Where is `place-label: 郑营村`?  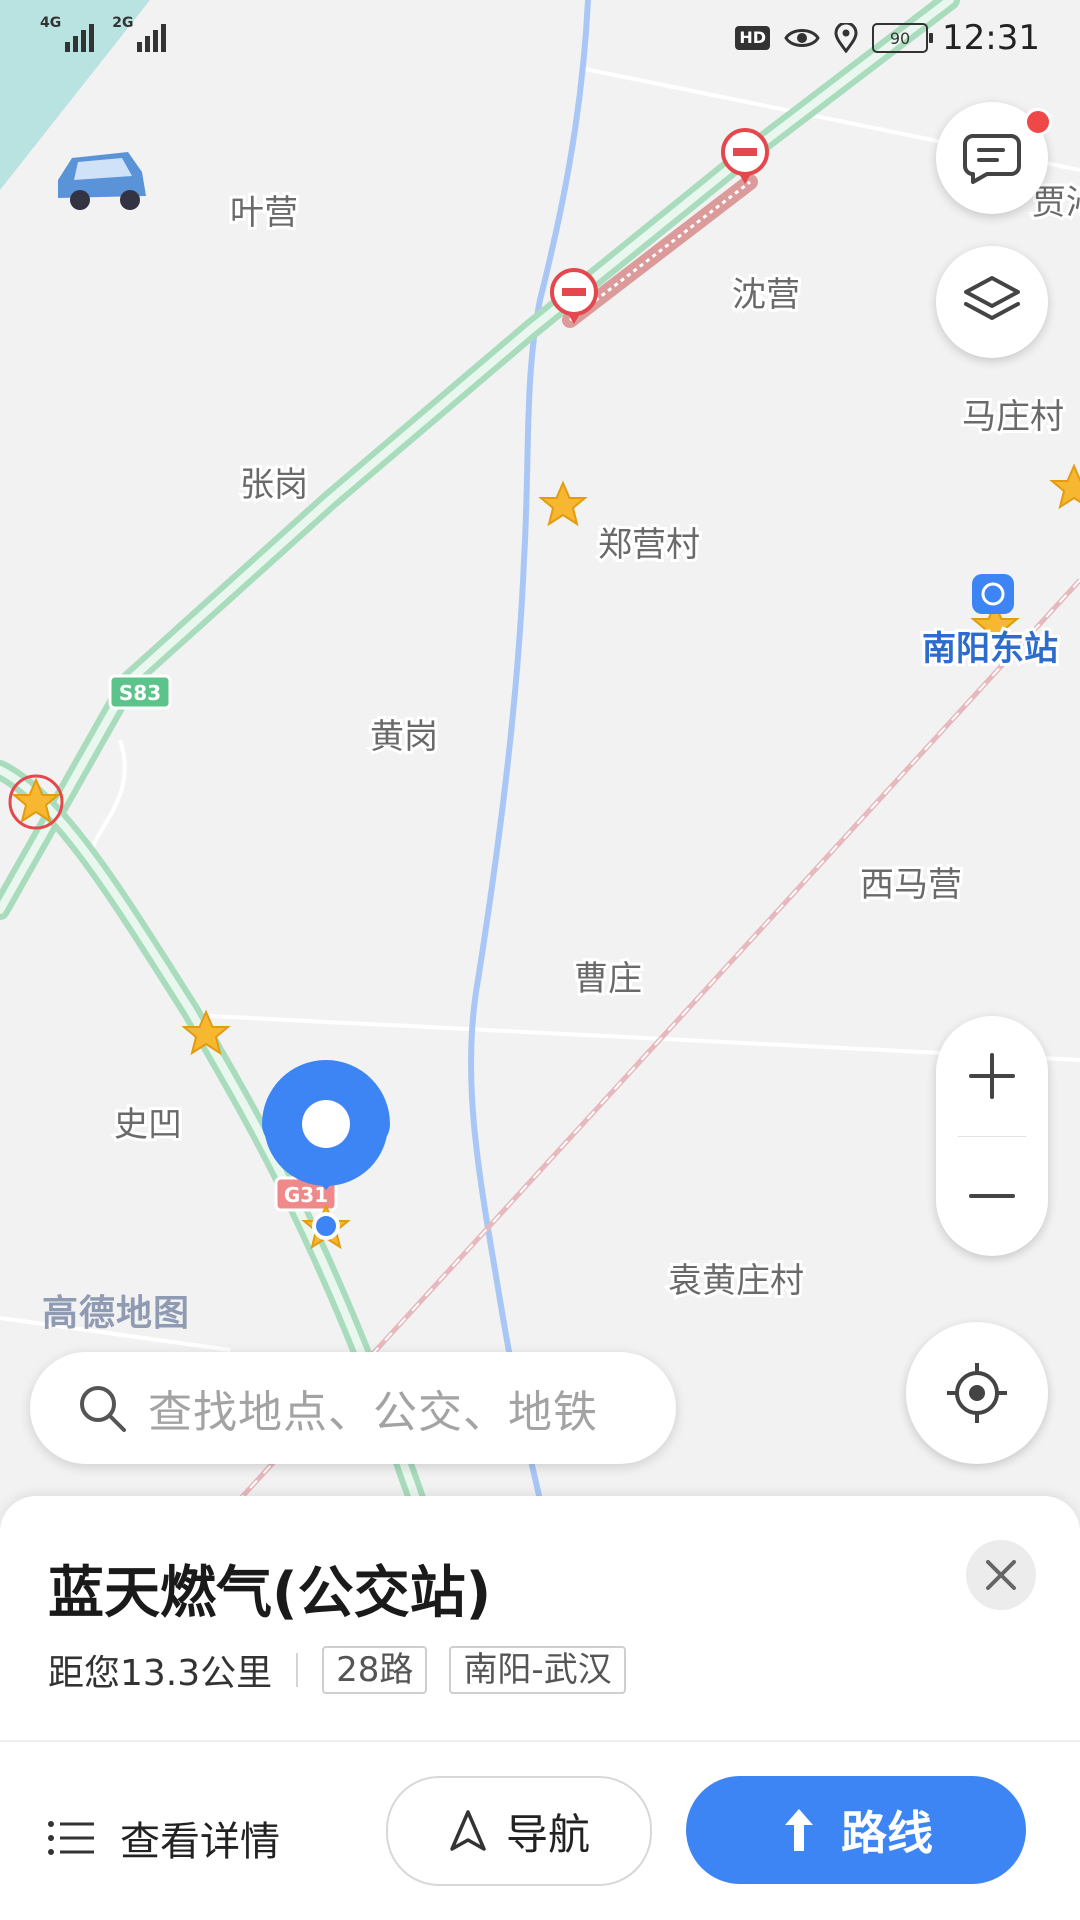
place-label: 郑营村 is located at coordinates (649, 545).